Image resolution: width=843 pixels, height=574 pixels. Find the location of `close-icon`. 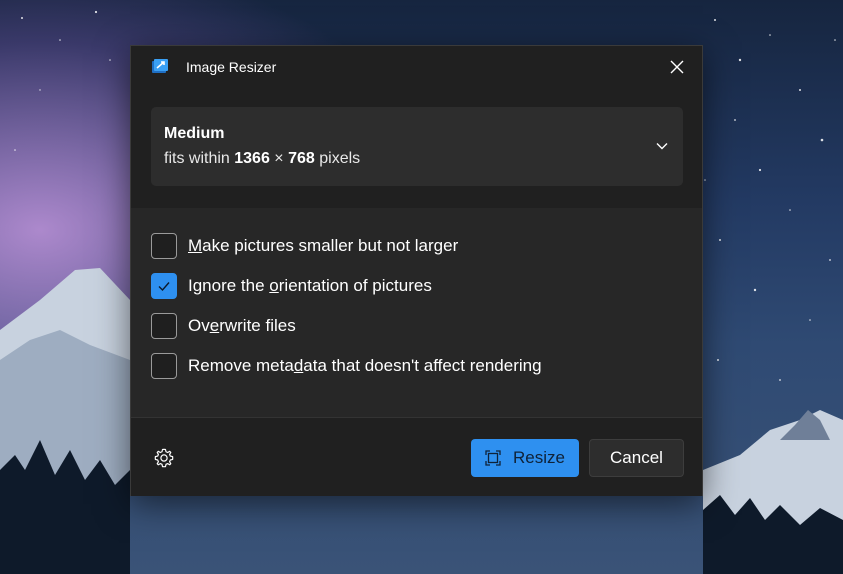

close-icon is located at coordinates (677, 67).